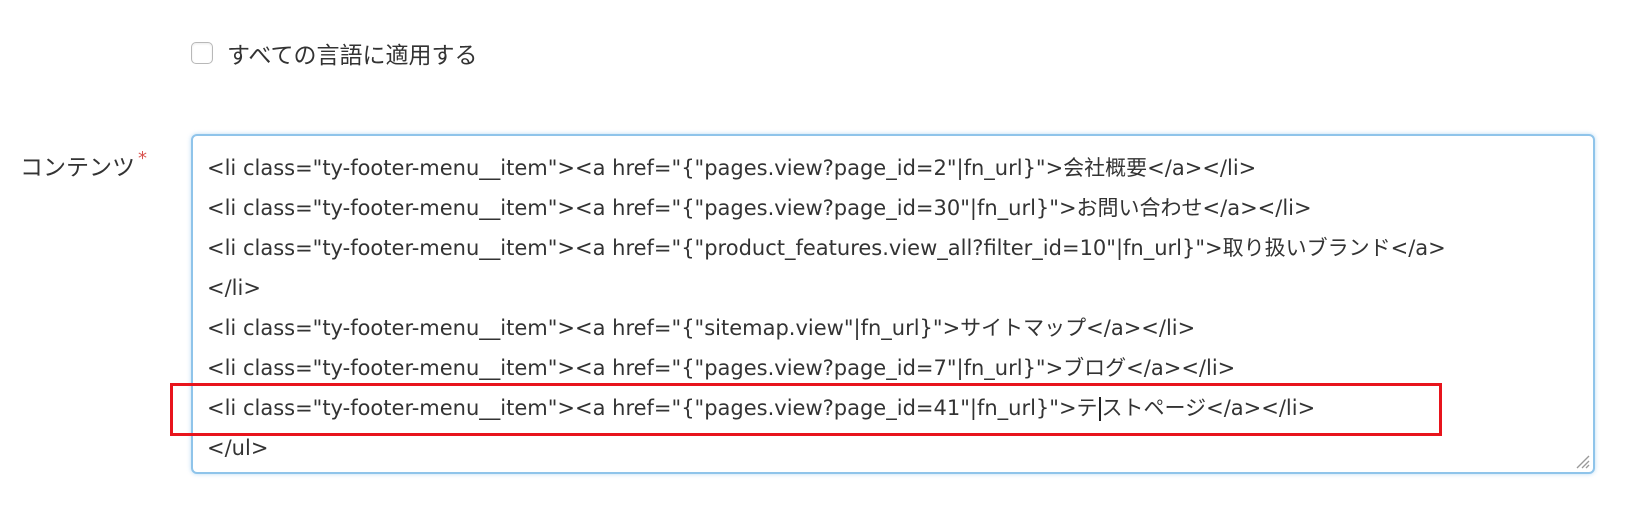  Describe the element at coordinates (893, 137) in the screenshot. I see `scrolled-line-spellcheck-marks` at that location.